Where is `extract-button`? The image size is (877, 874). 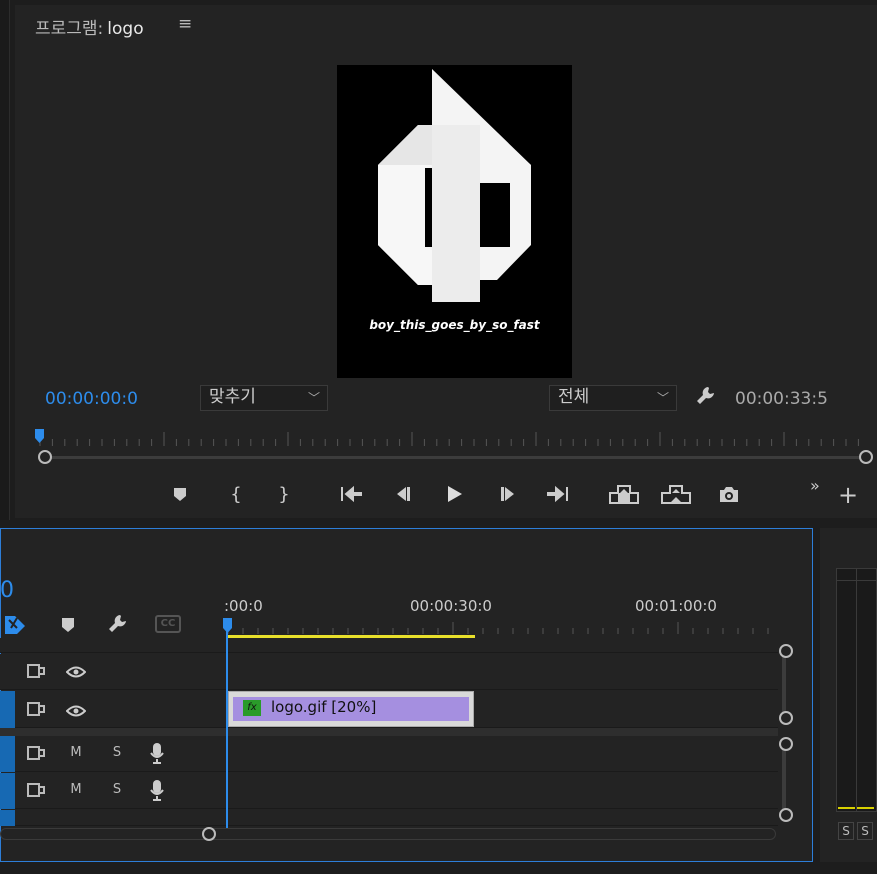
extract-button is located at coordinates (676, 494).